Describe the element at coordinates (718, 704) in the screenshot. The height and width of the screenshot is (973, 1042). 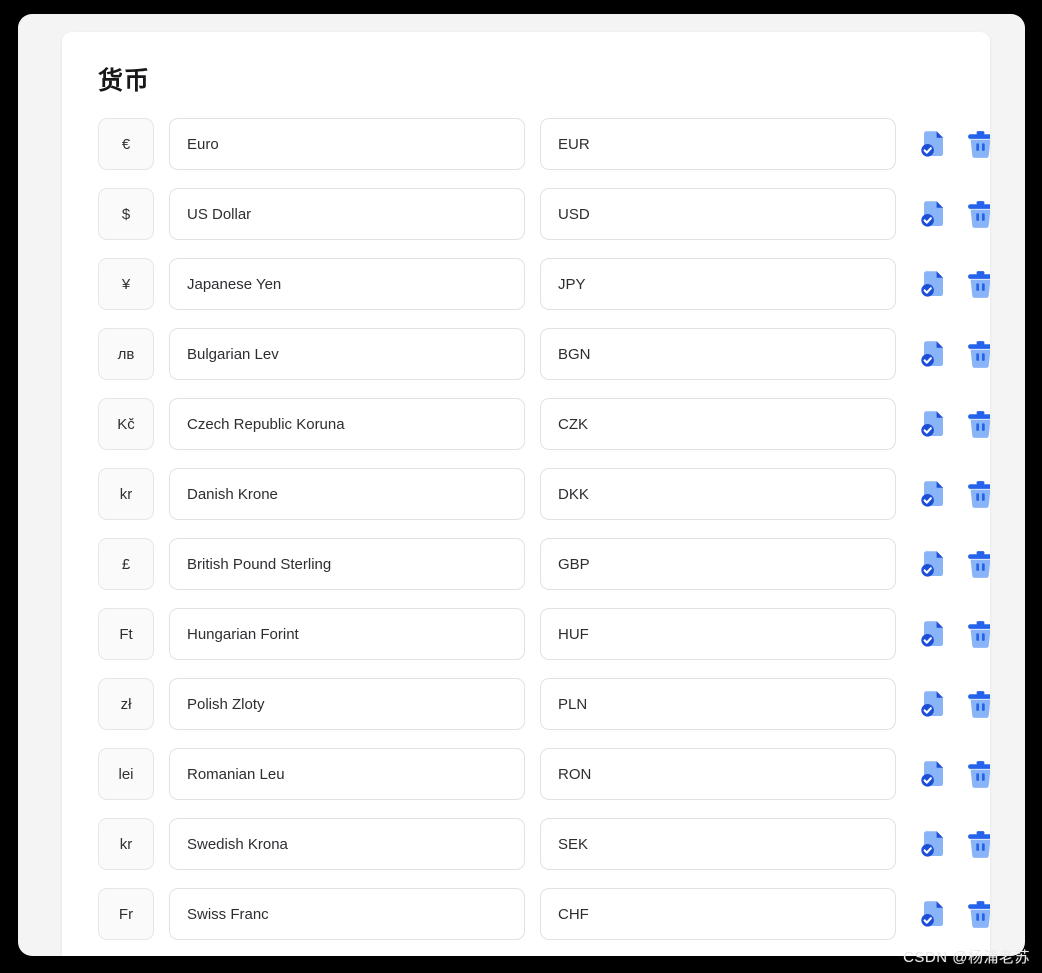
I see `currency-code-input: PLN` at that location.